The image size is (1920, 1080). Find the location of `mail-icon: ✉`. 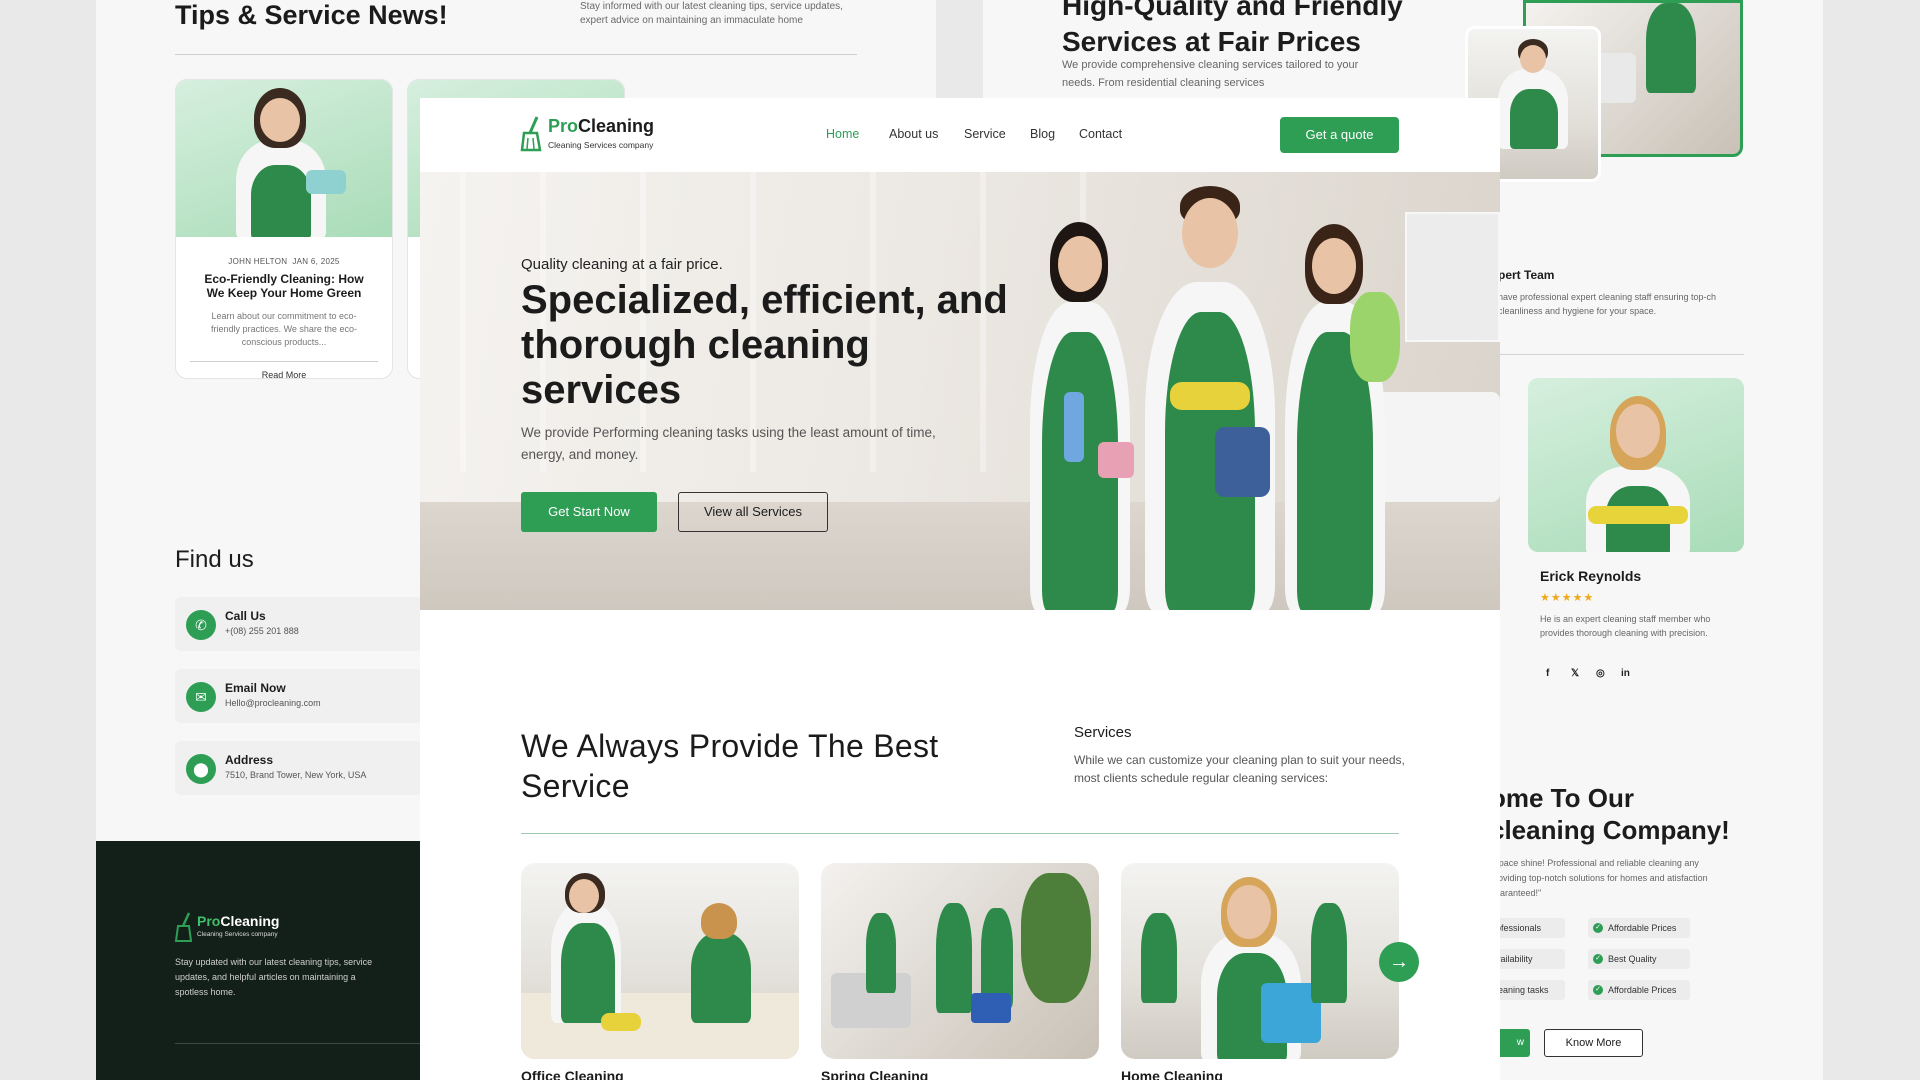

mail-icon: ✉ is located at coordinates (201, 697).